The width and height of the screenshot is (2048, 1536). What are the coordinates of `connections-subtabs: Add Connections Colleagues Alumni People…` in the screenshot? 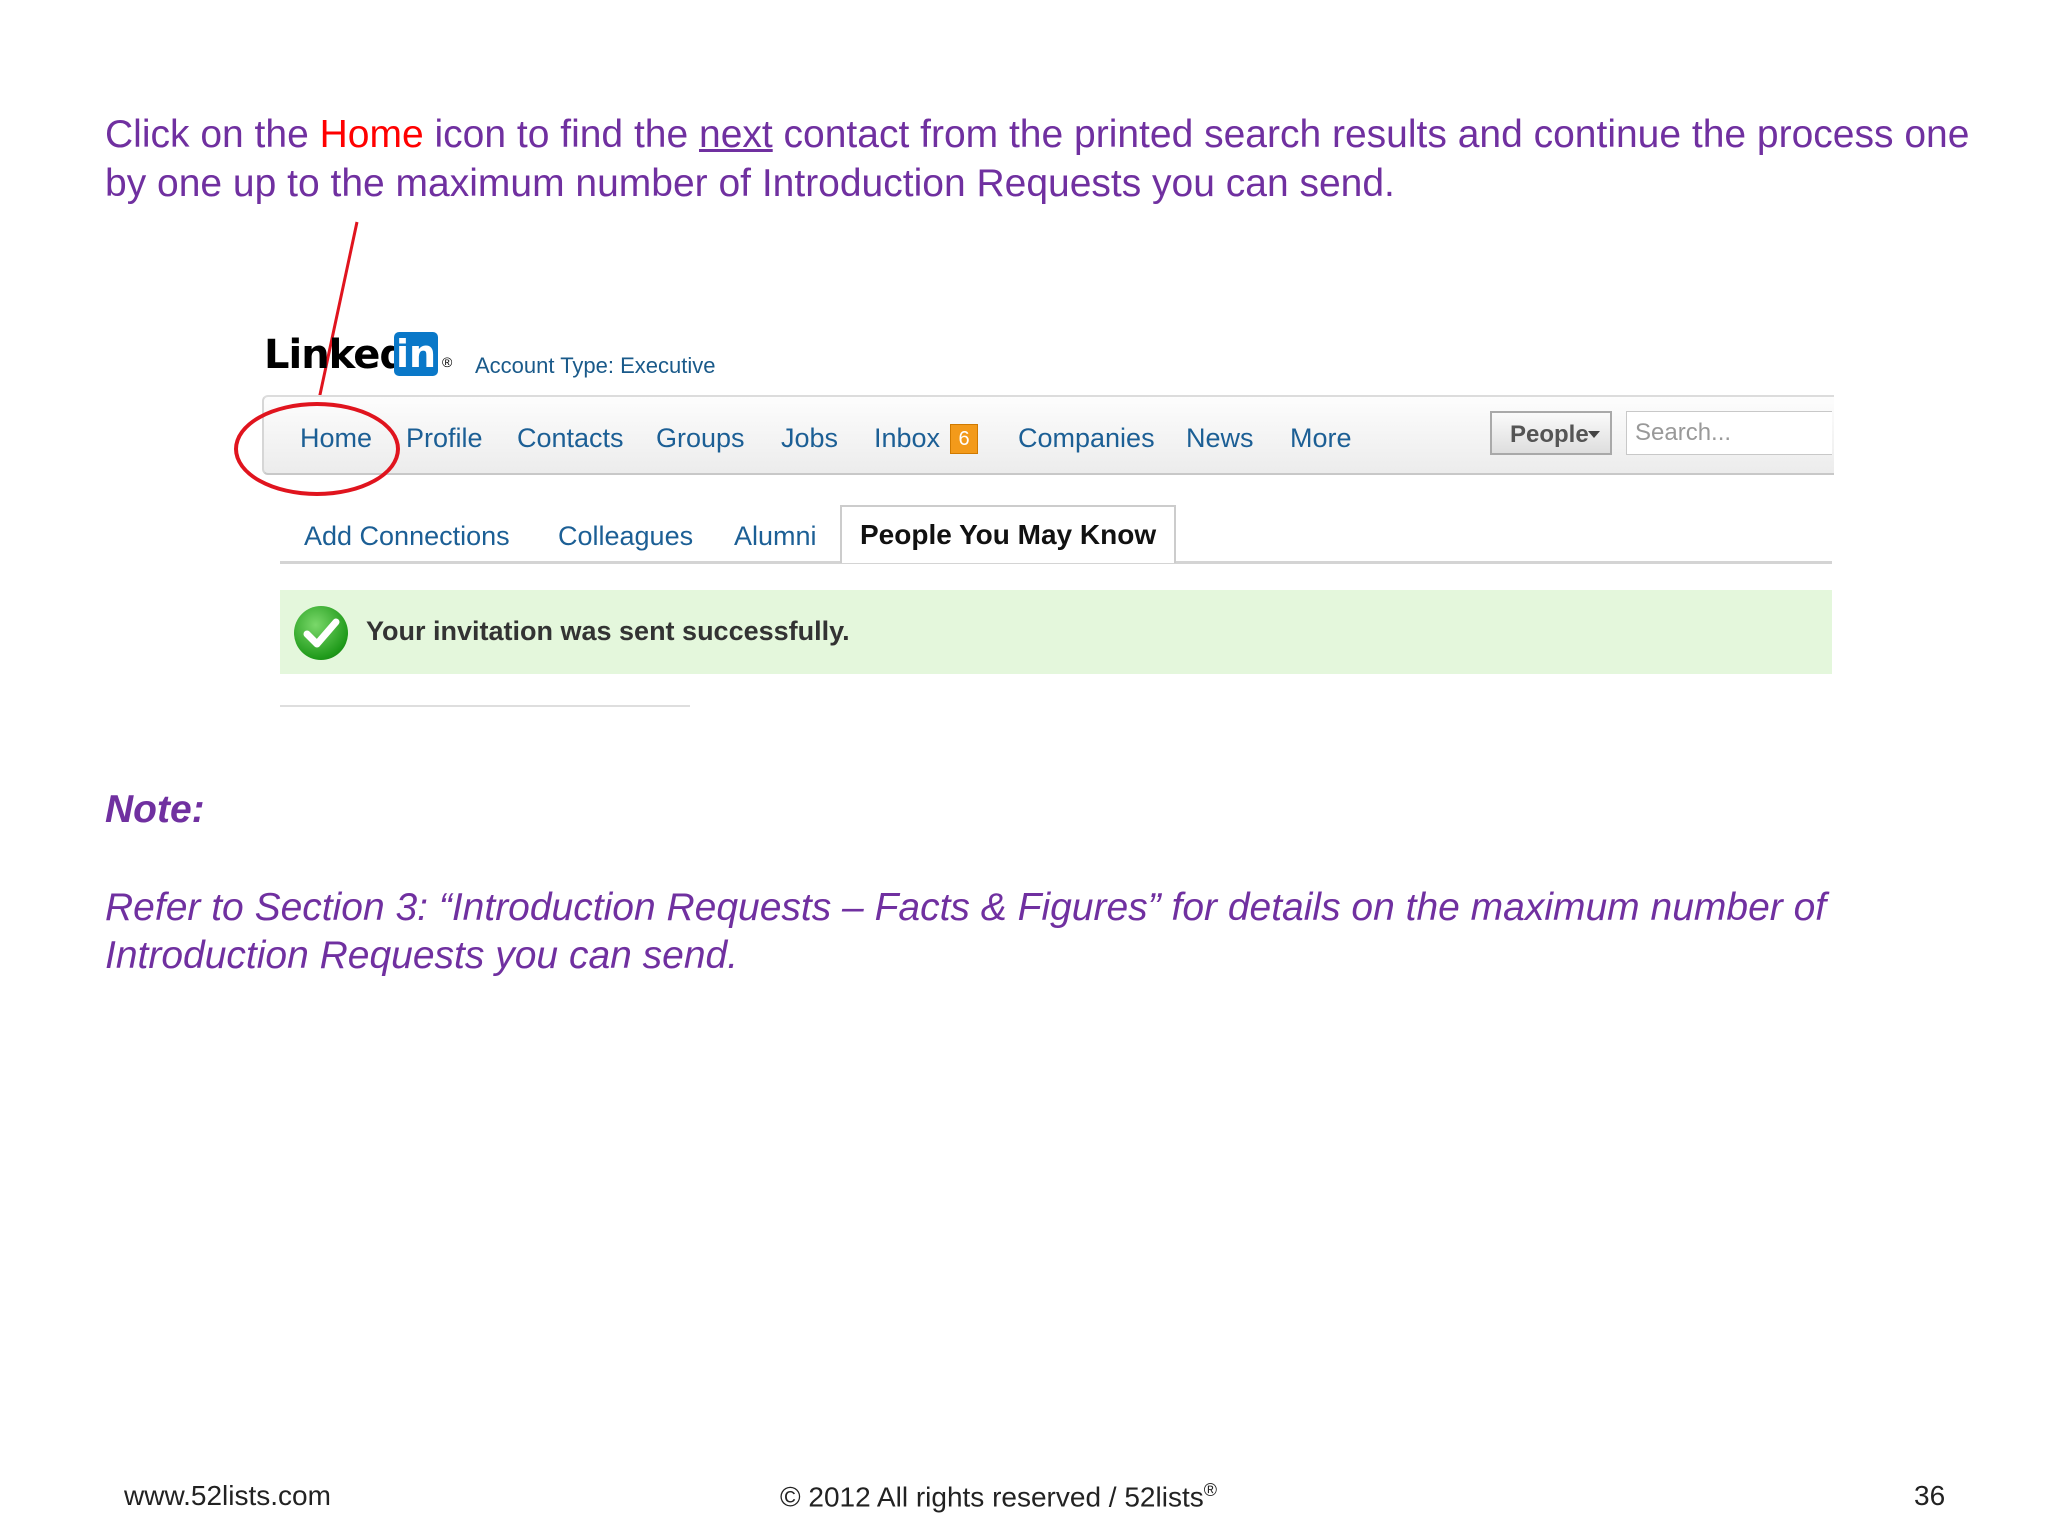 It's located at (1056, 534).